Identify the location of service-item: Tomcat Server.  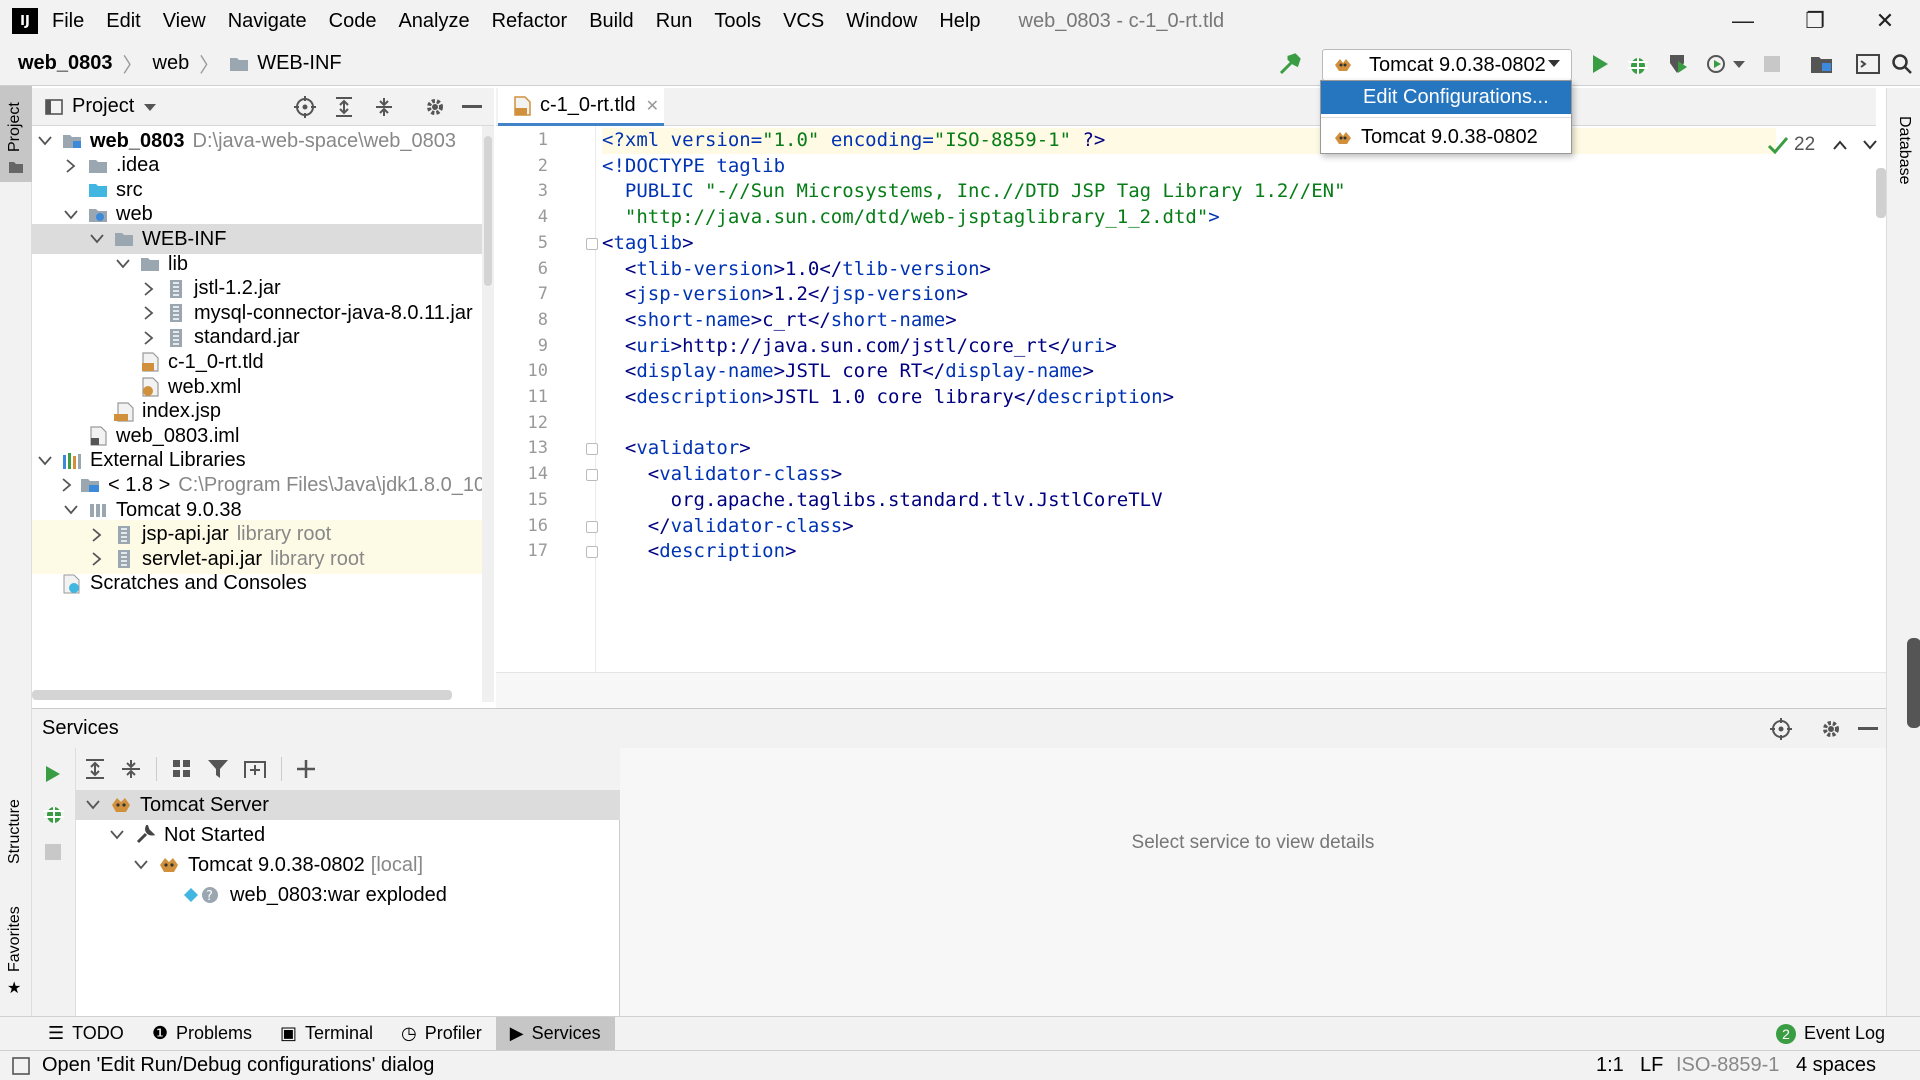
(348, 805).